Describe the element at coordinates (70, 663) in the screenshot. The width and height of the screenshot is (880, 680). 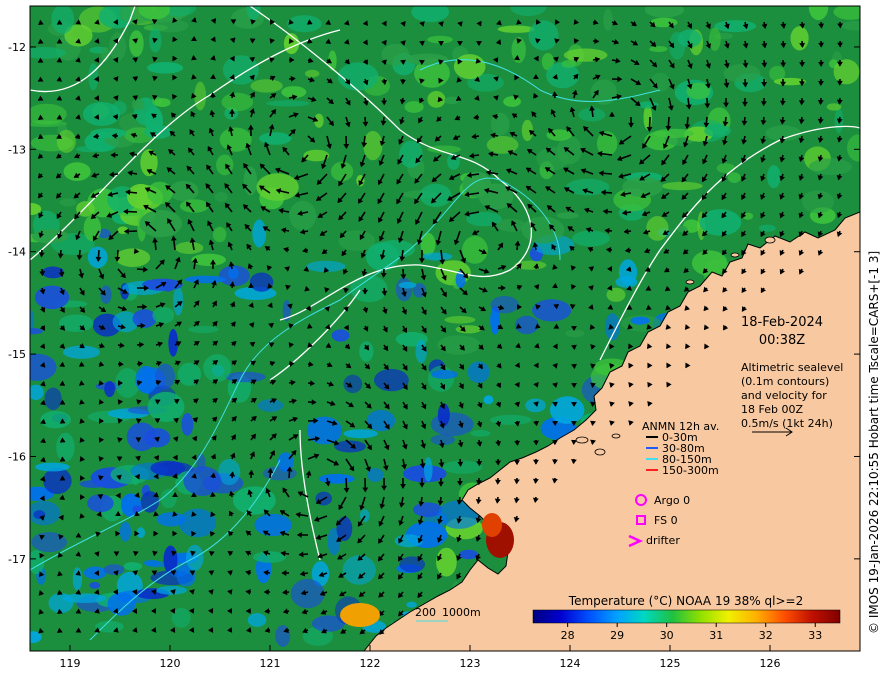
I see `lon-tick-label: 119` at that location.